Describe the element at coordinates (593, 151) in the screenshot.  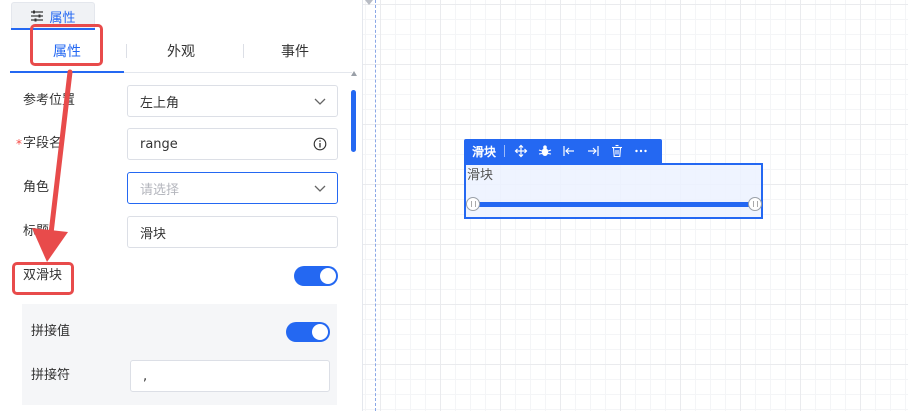
I see `align-right-icon` at that location.